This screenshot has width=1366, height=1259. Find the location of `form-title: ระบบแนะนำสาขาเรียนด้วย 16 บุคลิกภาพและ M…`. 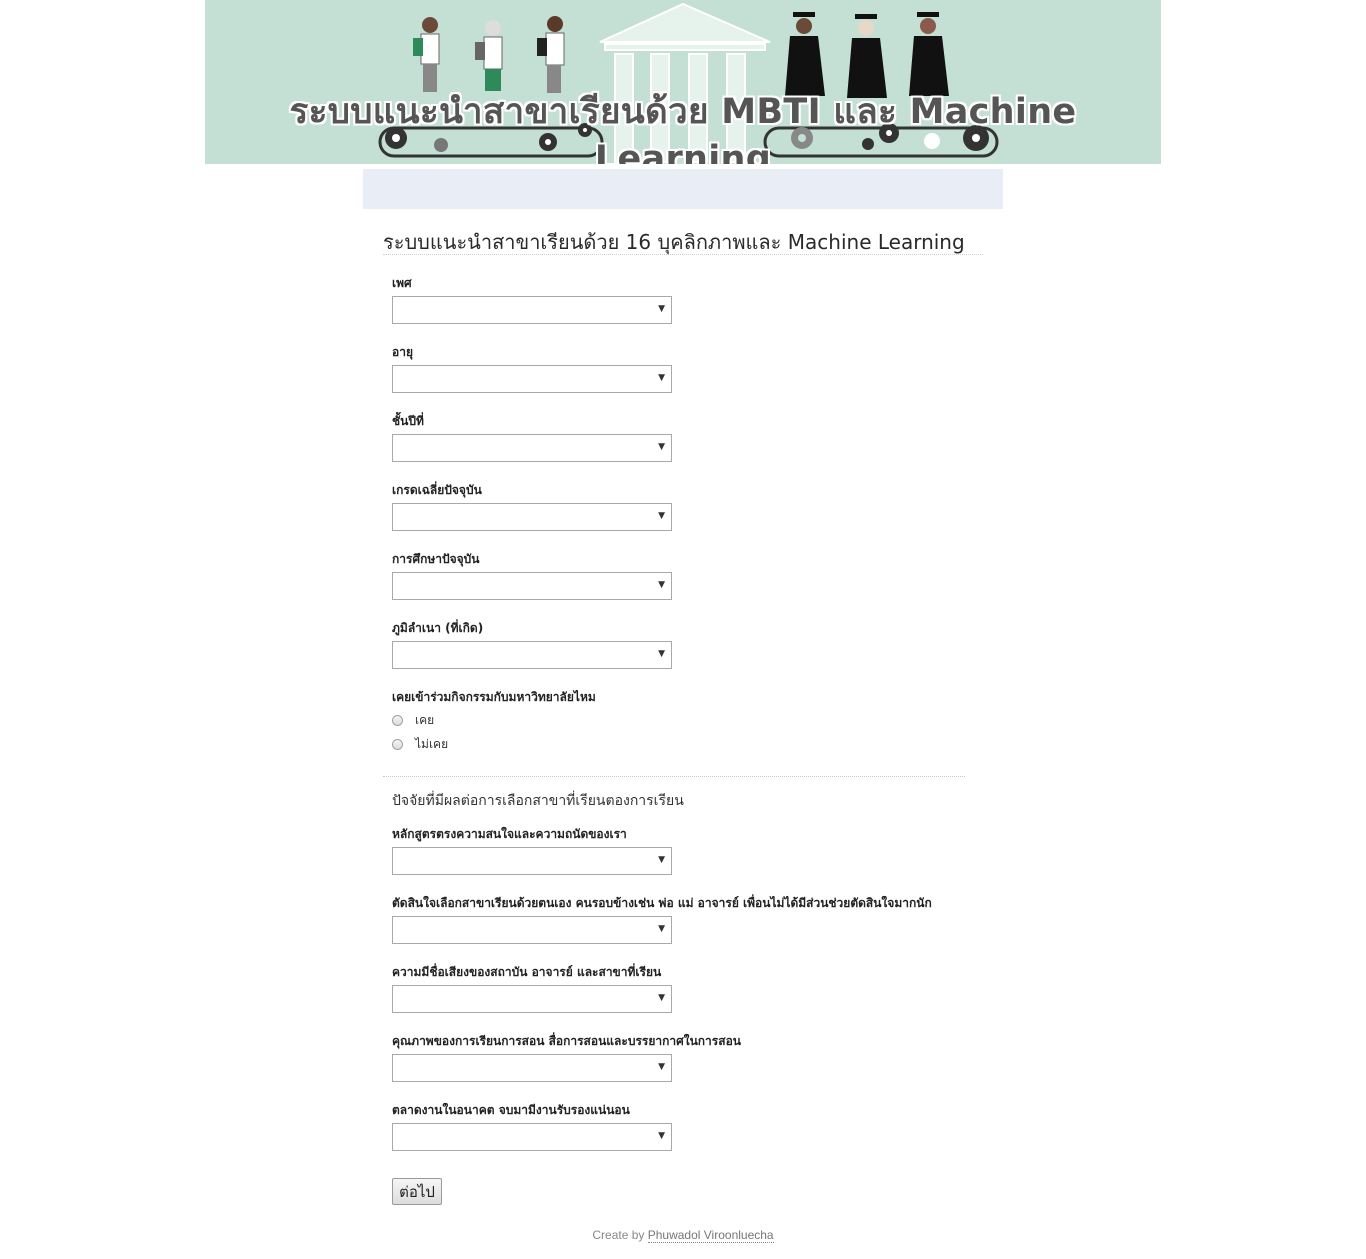

form-title: ระบบแนะนำสาขาเรียนด้วย 16 บุคลิกภาพและ M… is located at coordinates (683, 240).